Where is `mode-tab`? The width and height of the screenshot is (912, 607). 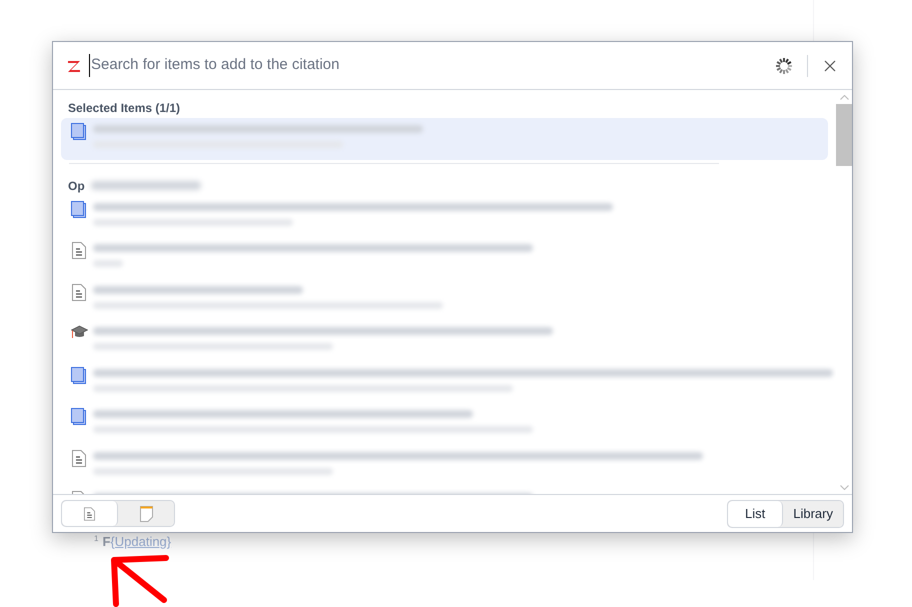
mode-tab is located at coordinates (90, 513).